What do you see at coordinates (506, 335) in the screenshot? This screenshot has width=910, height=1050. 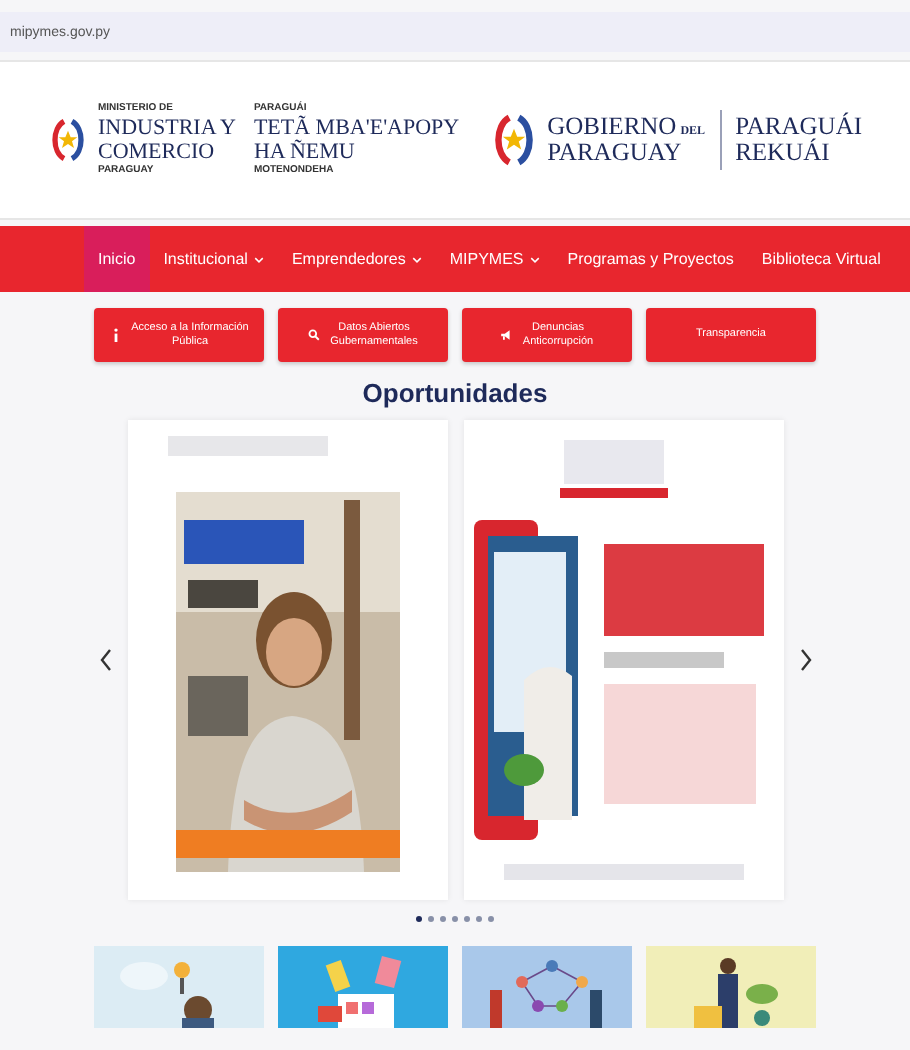 I see `megaphone-icon` at bounding box center [506, 335].